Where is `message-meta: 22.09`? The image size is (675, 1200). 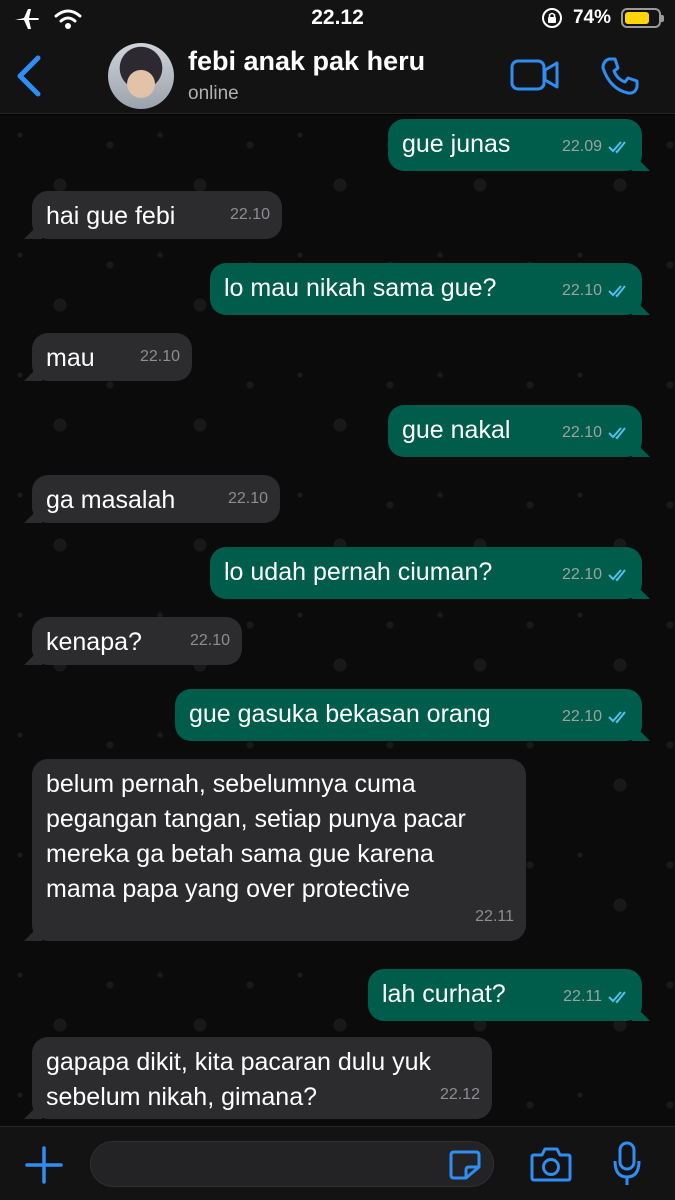
message-meta: 22.09 is located at coordinates (596, 146).